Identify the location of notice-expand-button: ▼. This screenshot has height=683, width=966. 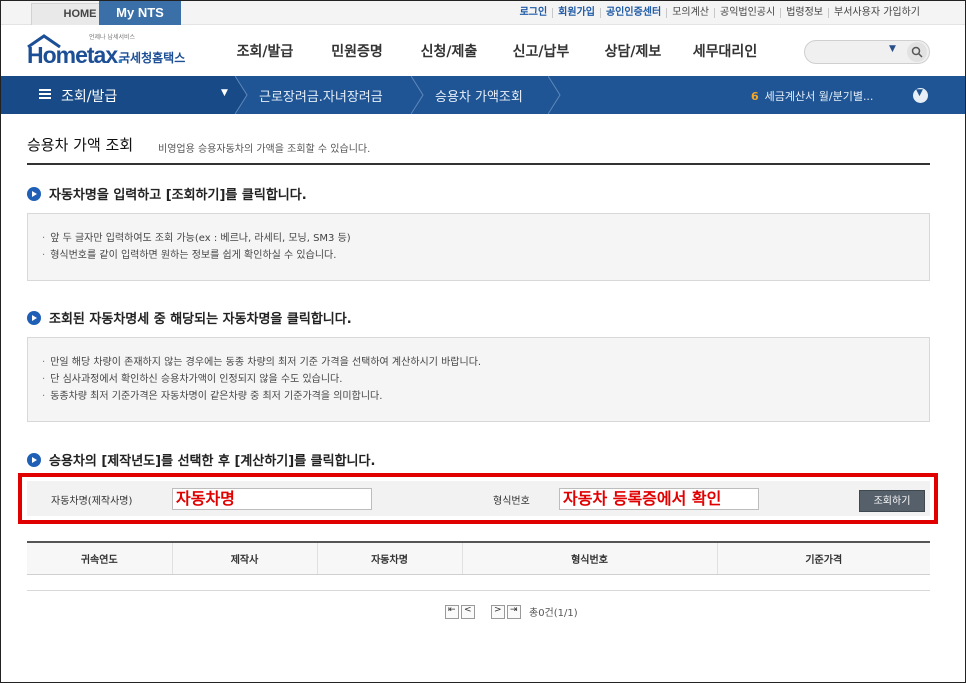
(920, 95).